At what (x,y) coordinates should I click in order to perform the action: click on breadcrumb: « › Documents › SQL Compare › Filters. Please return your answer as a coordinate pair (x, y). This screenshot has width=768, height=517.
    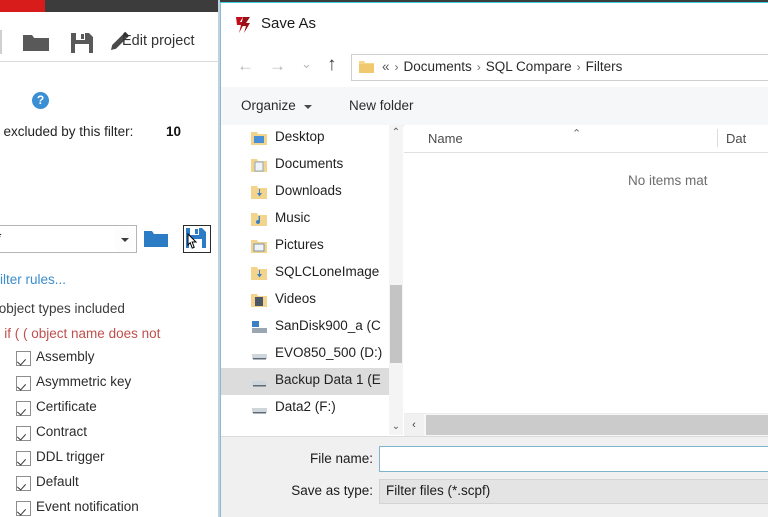
    Looking at the image, I should click on (502, 66).